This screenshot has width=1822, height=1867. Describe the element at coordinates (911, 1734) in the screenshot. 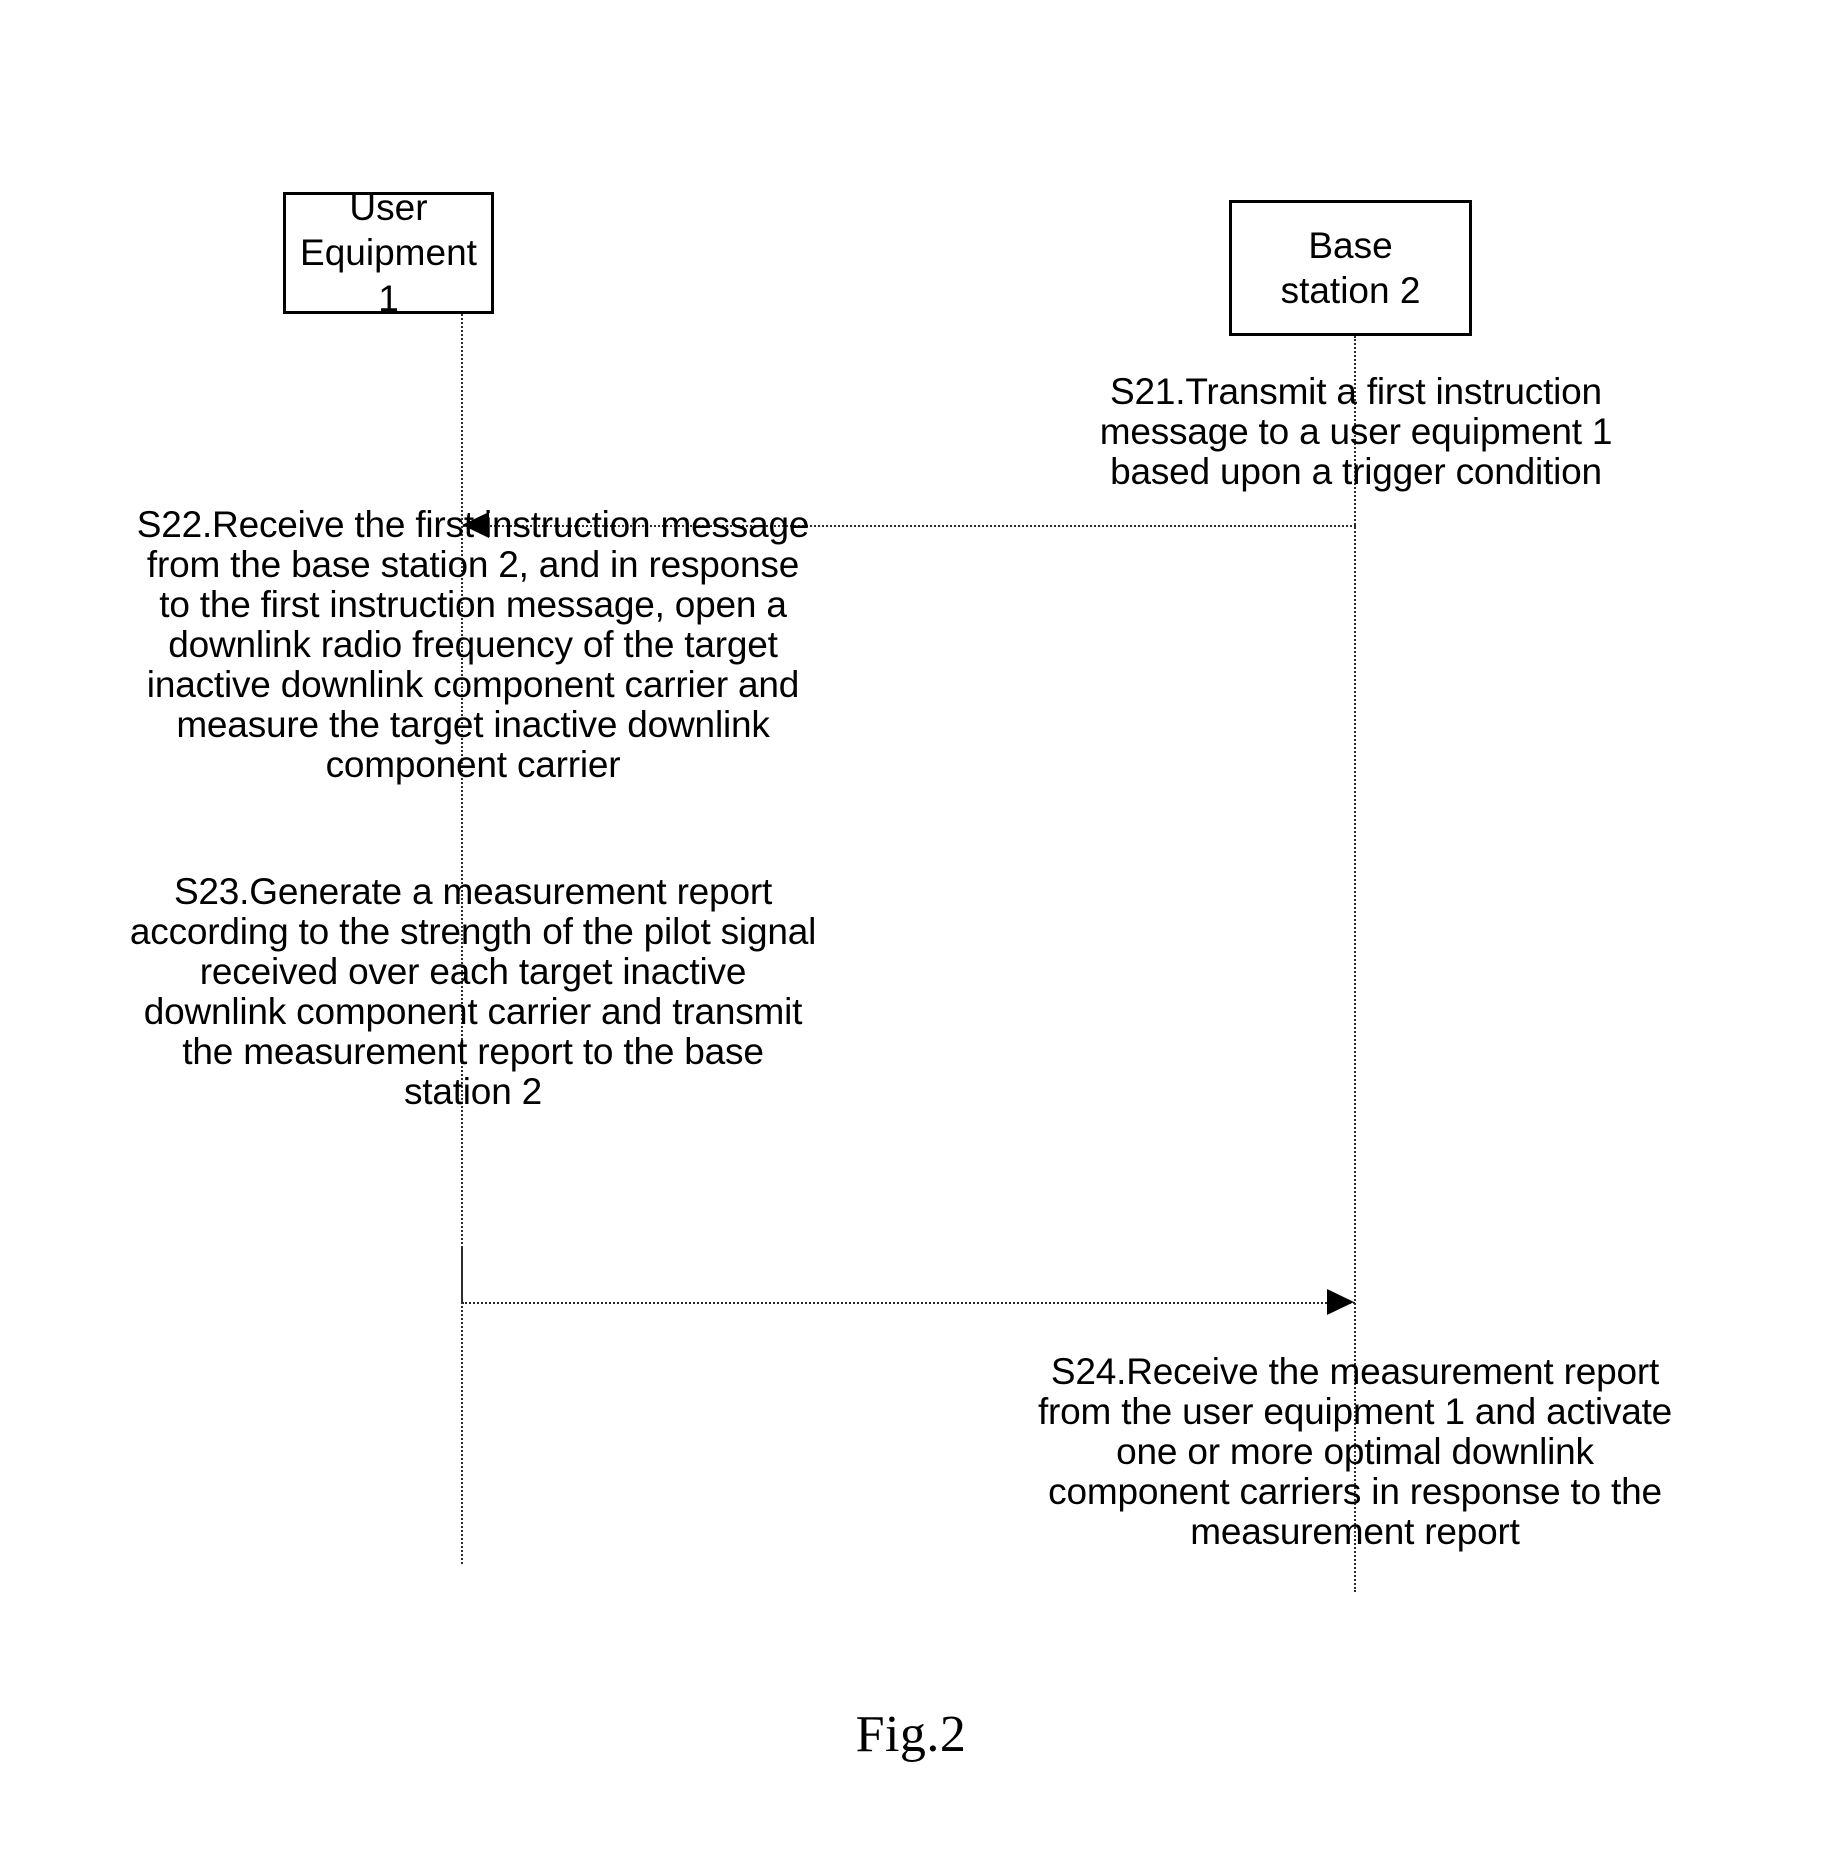

I see `figure-caption: Fig.2` at that location.